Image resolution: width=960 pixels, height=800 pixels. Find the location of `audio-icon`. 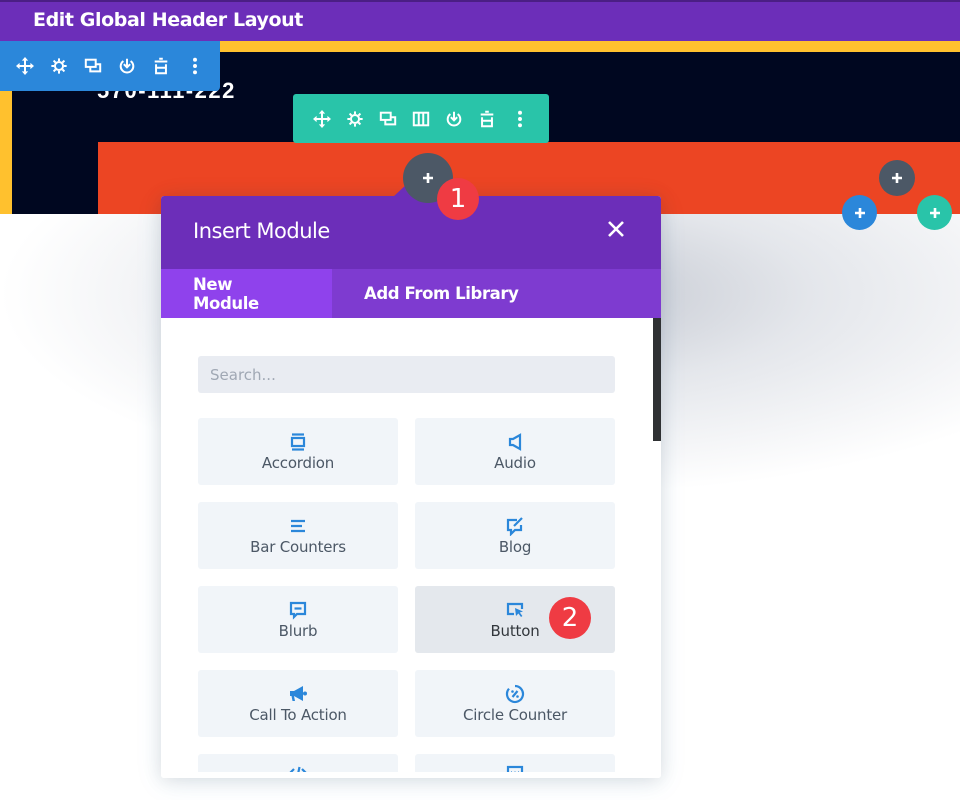

audio-icon is located at coordinates (515, 442).